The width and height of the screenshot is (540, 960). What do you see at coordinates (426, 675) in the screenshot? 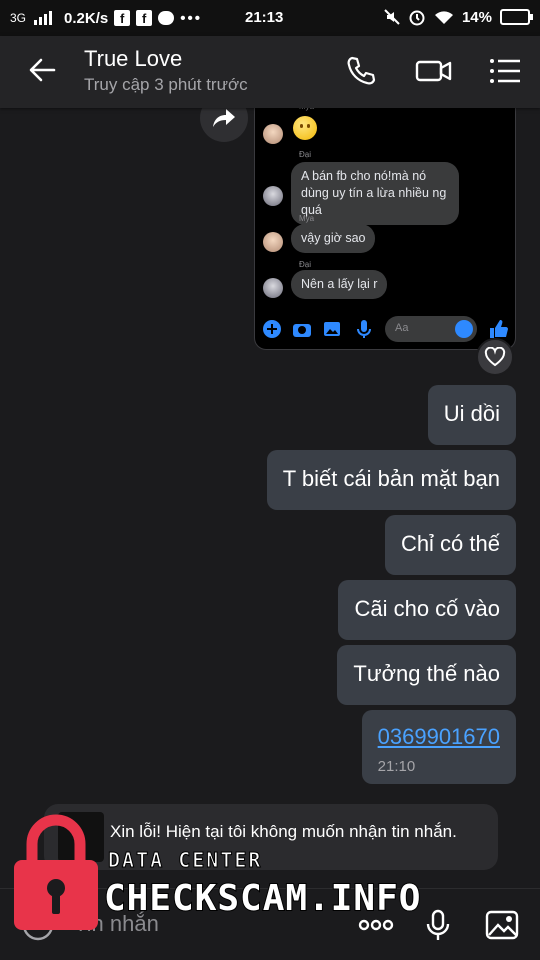
I see `message-bubble: Tưởng thế nào` at bounding box center [426, 675].